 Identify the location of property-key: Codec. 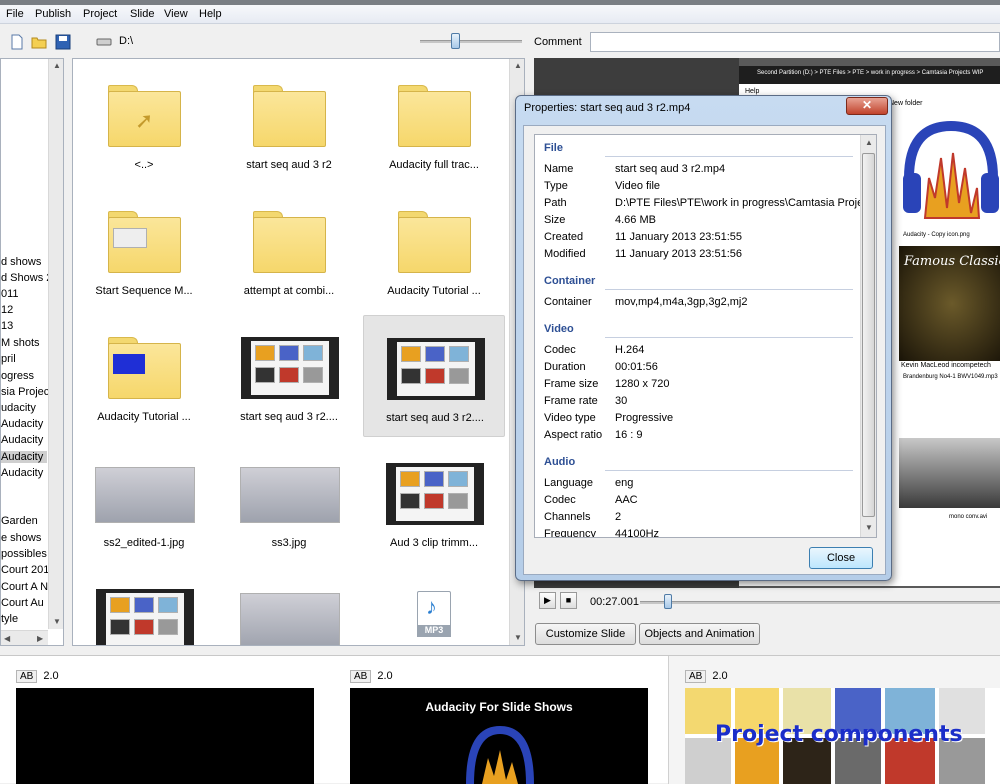
(560, 500).